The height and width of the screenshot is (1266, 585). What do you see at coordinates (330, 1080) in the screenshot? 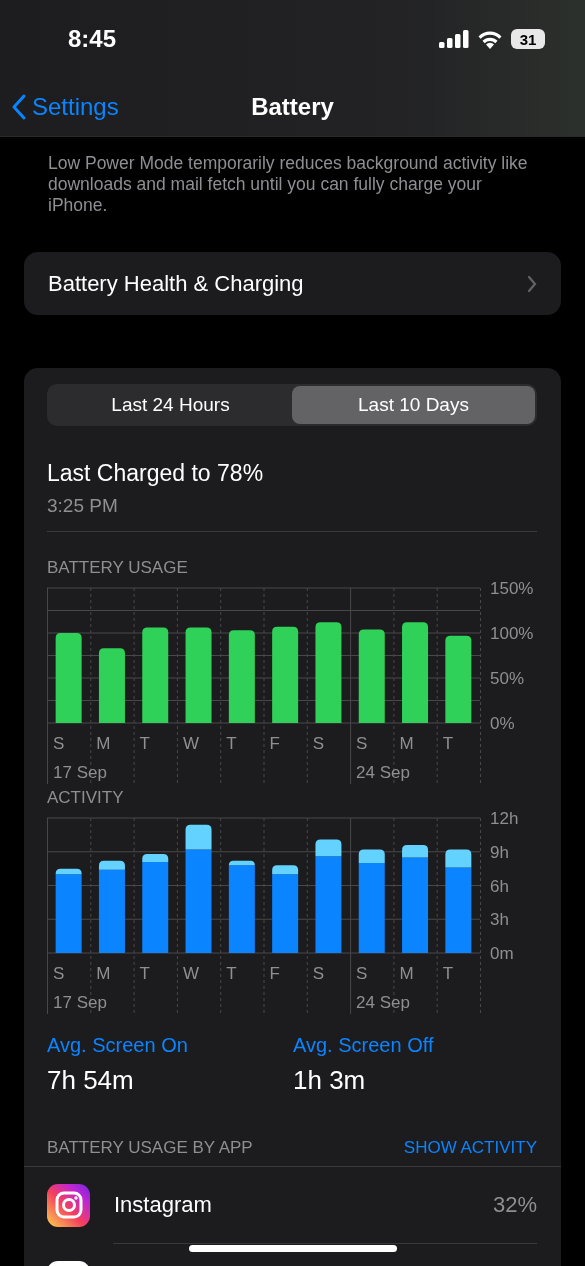
I see `average-value: 1h 3m` at bounding box center [330, 1080].